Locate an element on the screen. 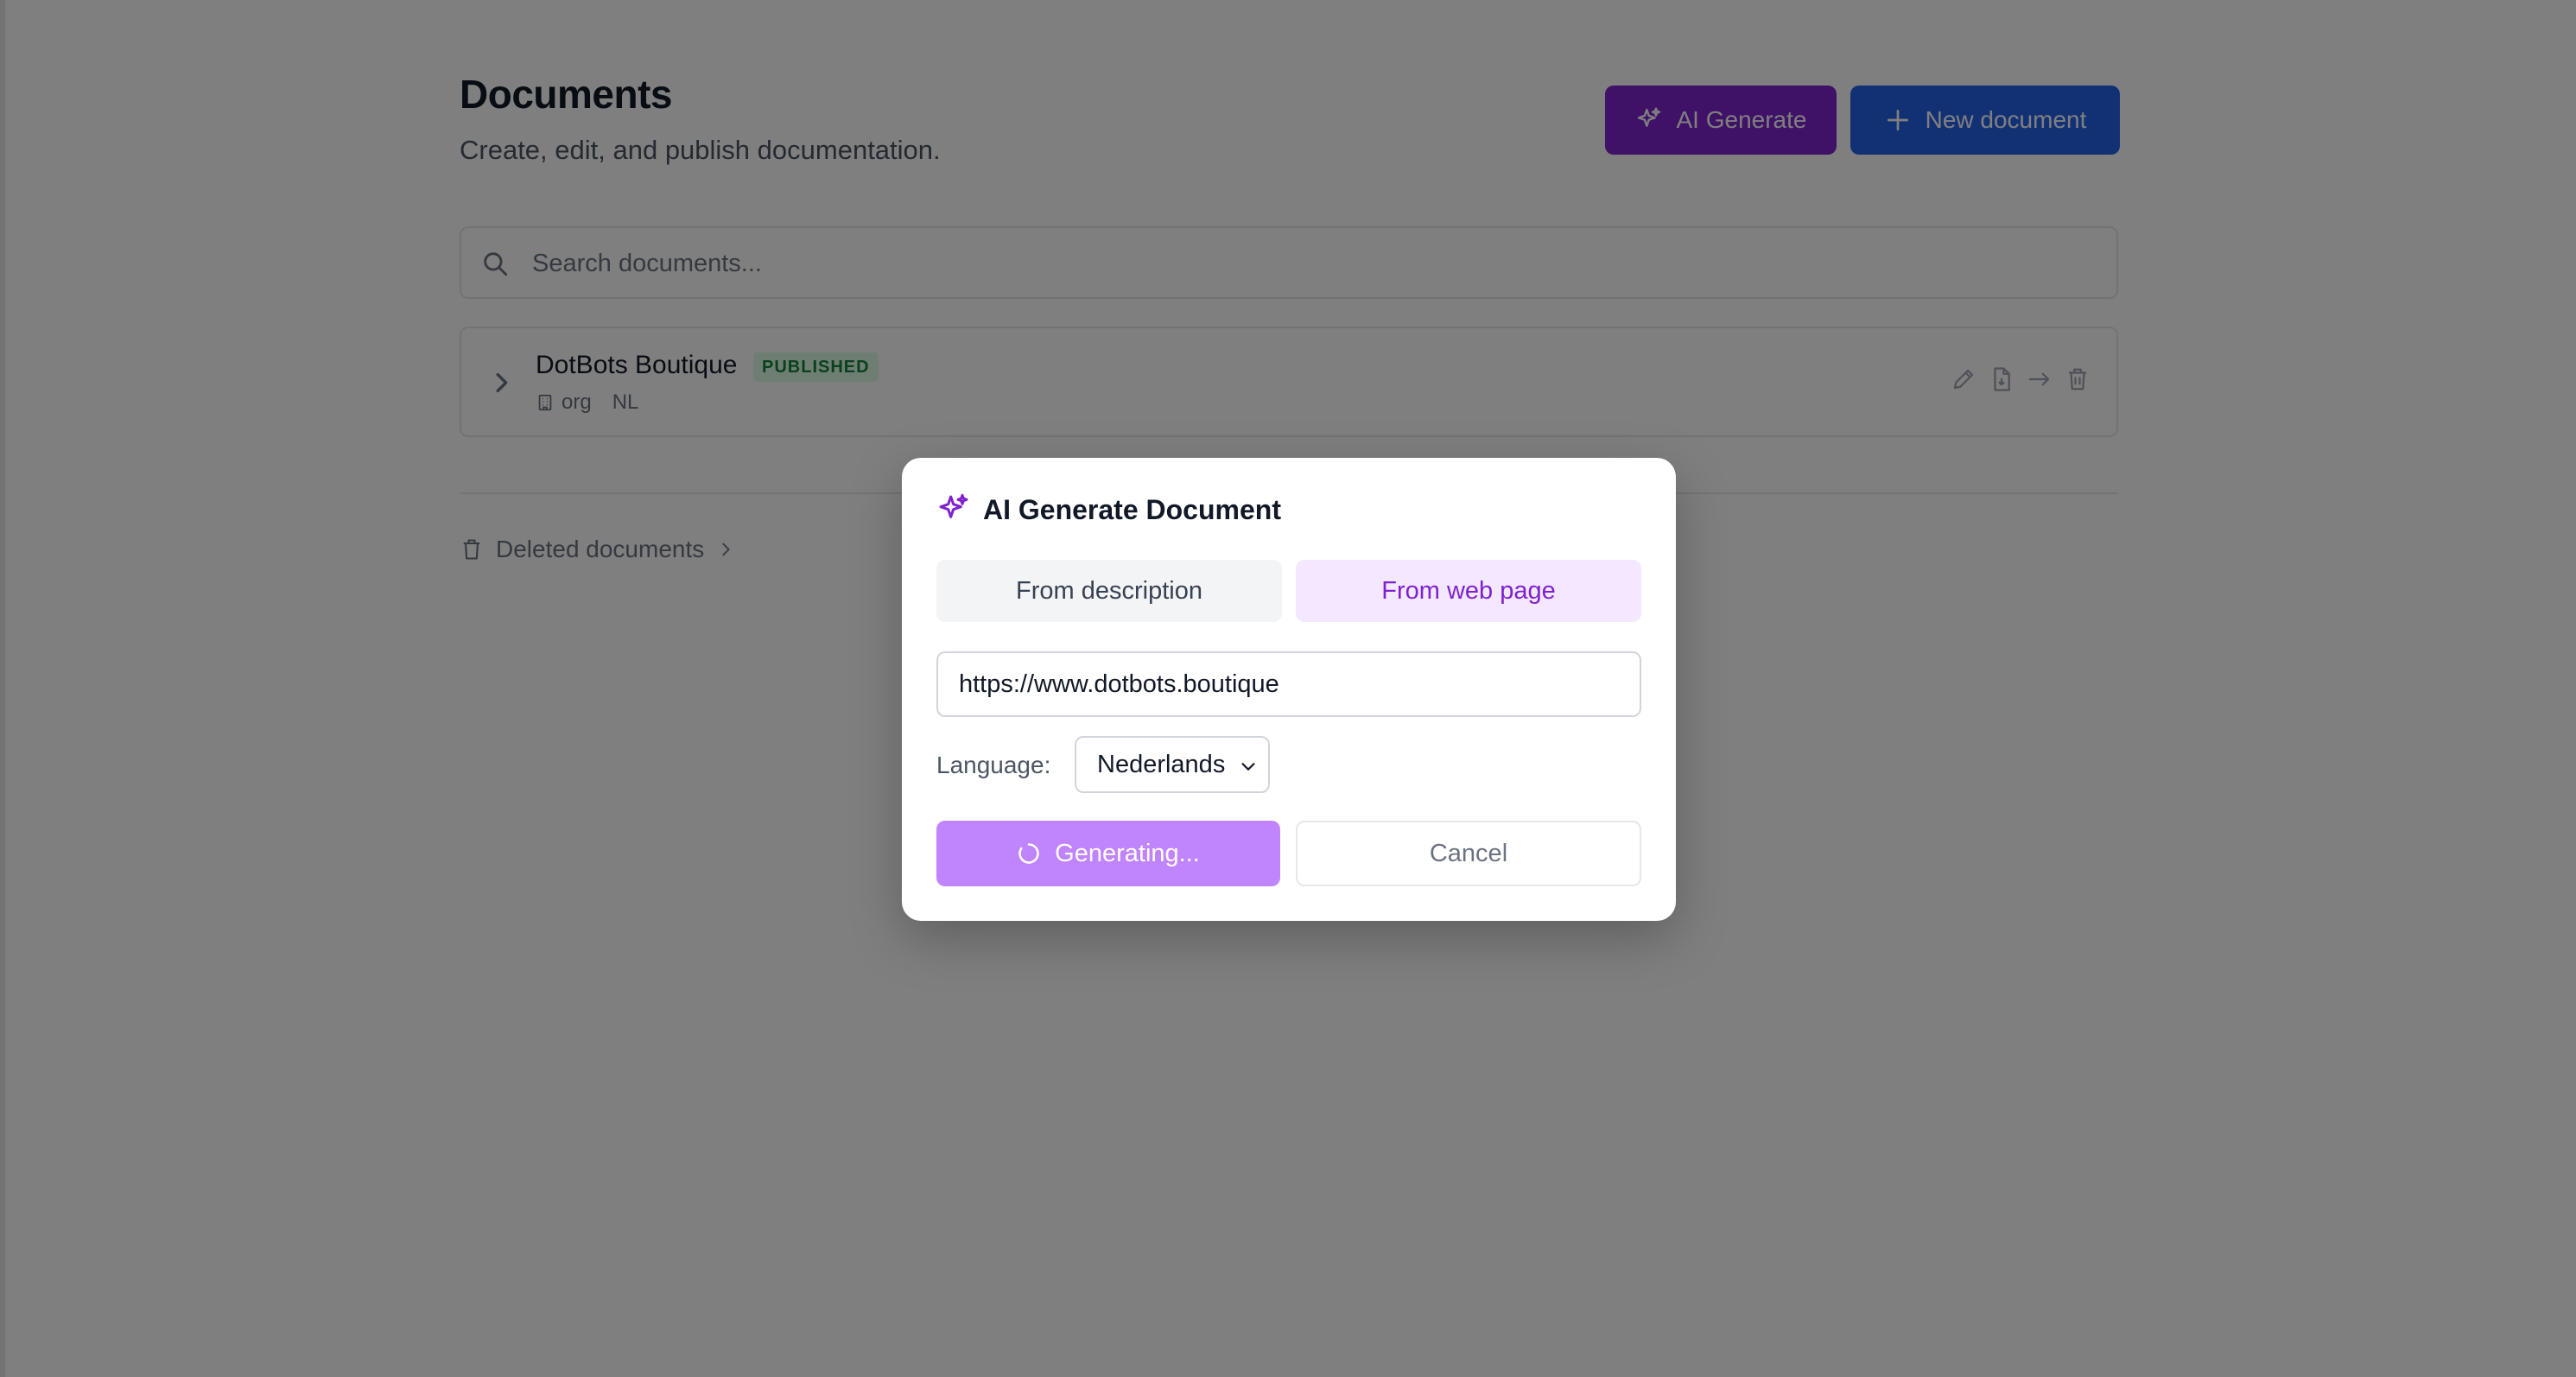  cancel-button: Cancel is located at coordinates (1468, 854).